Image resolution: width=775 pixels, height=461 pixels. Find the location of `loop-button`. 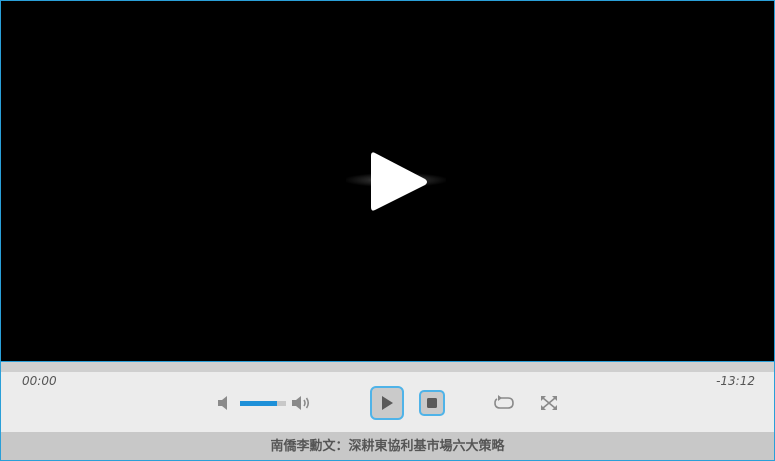

loop-button is located at coordinates (504, 403).